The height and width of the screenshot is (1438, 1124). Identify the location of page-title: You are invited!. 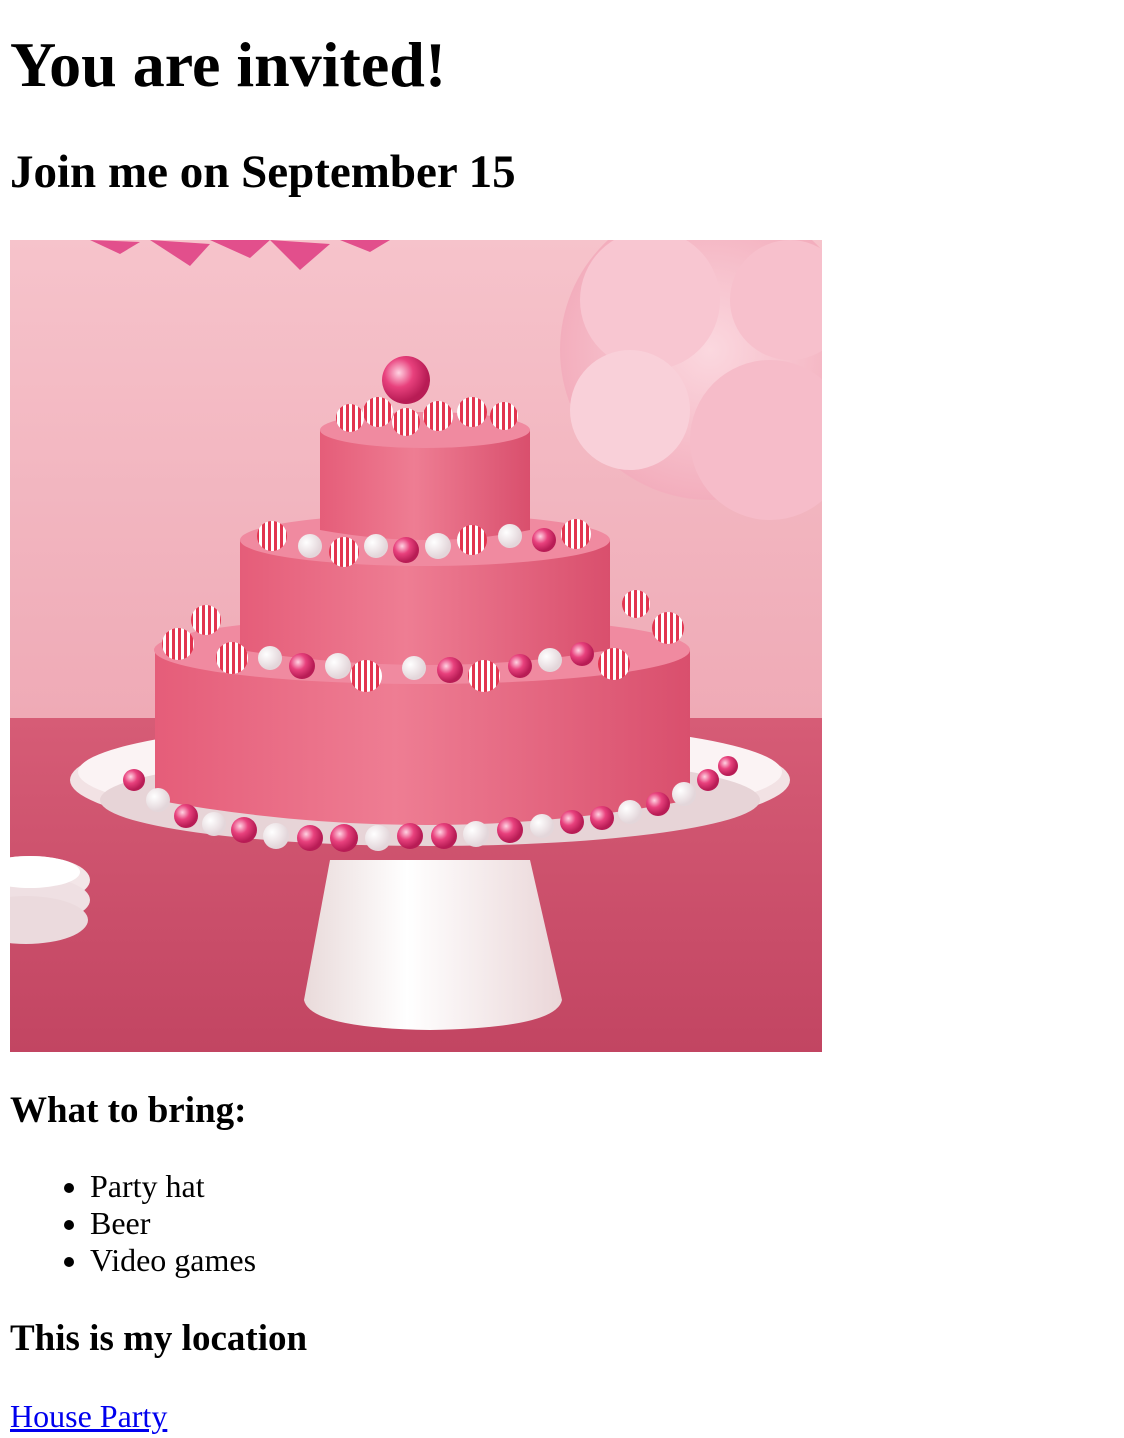
(228, 64).